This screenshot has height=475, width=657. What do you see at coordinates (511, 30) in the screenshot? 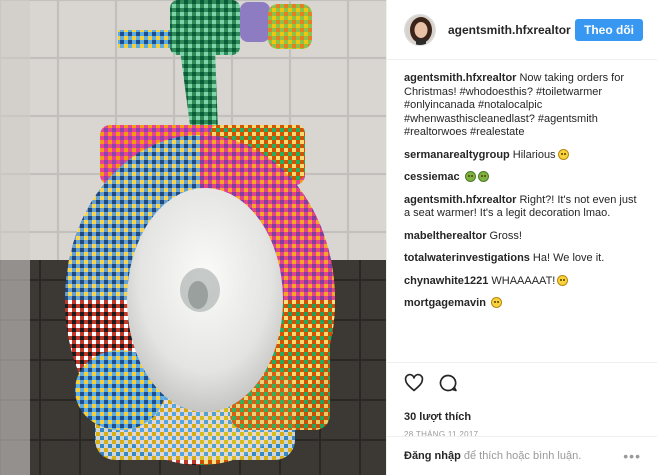
I see `post-username: agentsmith.hfxrealtor` at bounding box center [511, 30].